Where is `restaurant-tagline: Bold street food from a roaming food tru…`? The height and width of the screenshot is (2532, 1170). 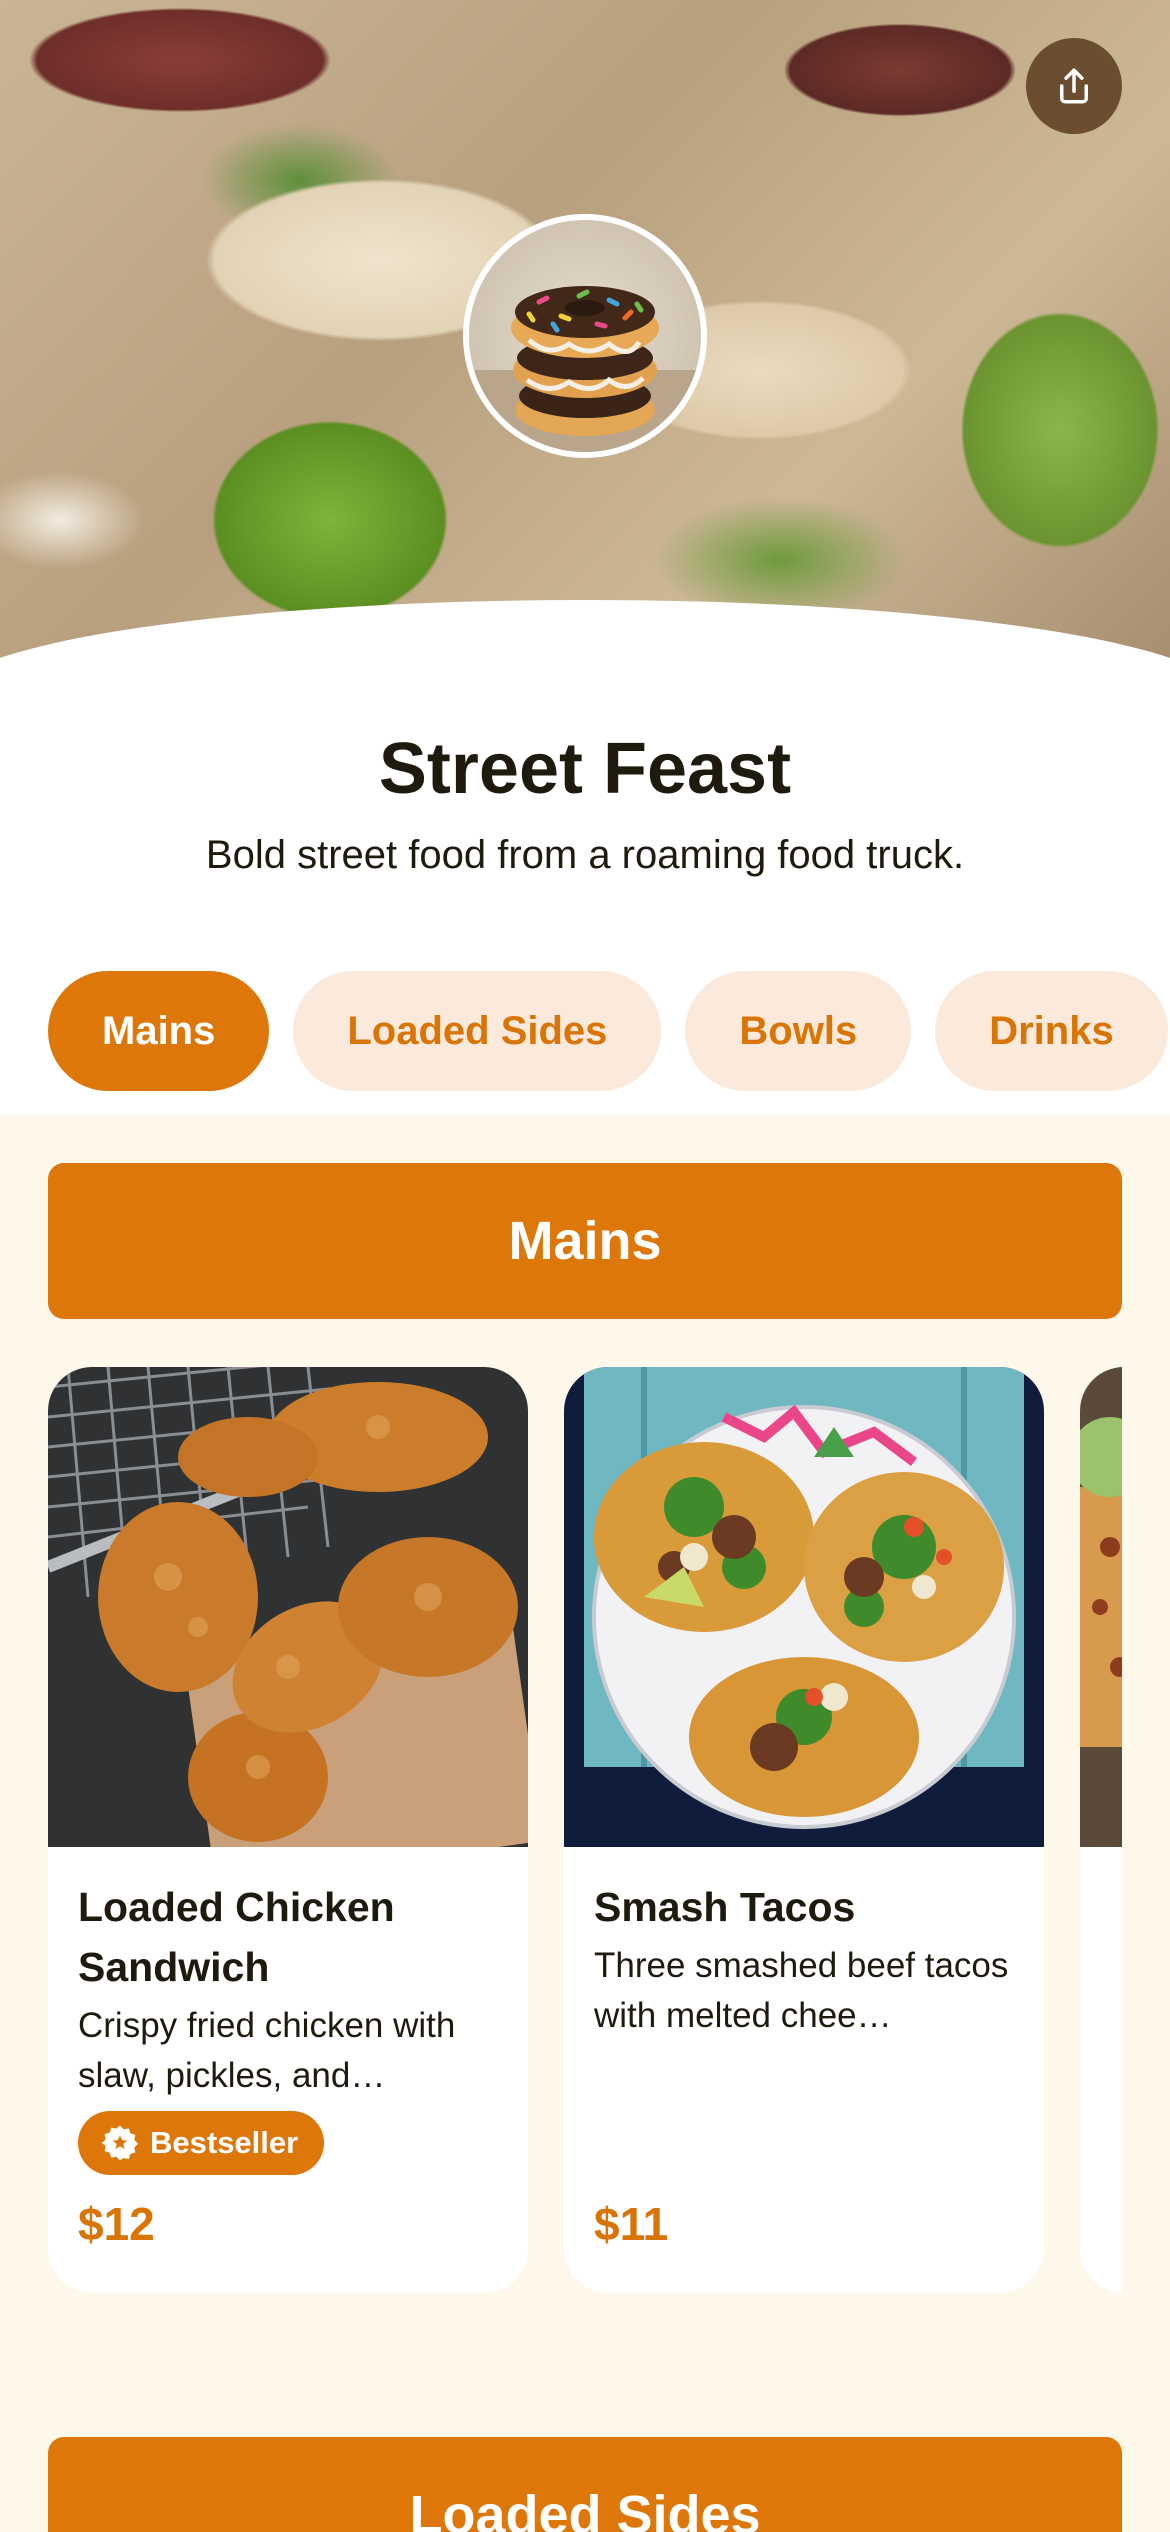 restaurant-tagline: Bold street food from a roaming food tru… is located at coordinates (585, 855).